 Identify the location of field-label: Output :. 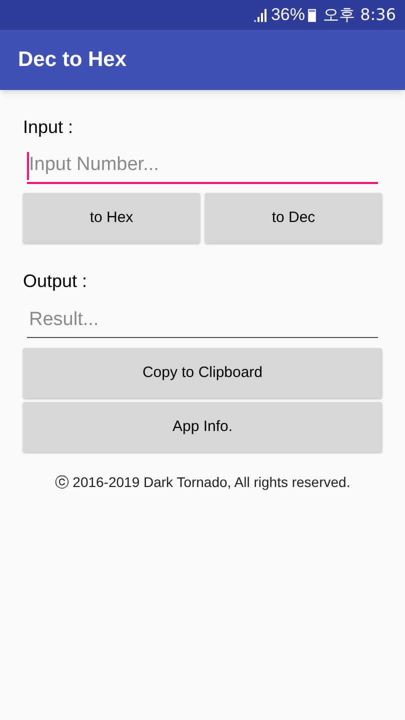
(55, 281).